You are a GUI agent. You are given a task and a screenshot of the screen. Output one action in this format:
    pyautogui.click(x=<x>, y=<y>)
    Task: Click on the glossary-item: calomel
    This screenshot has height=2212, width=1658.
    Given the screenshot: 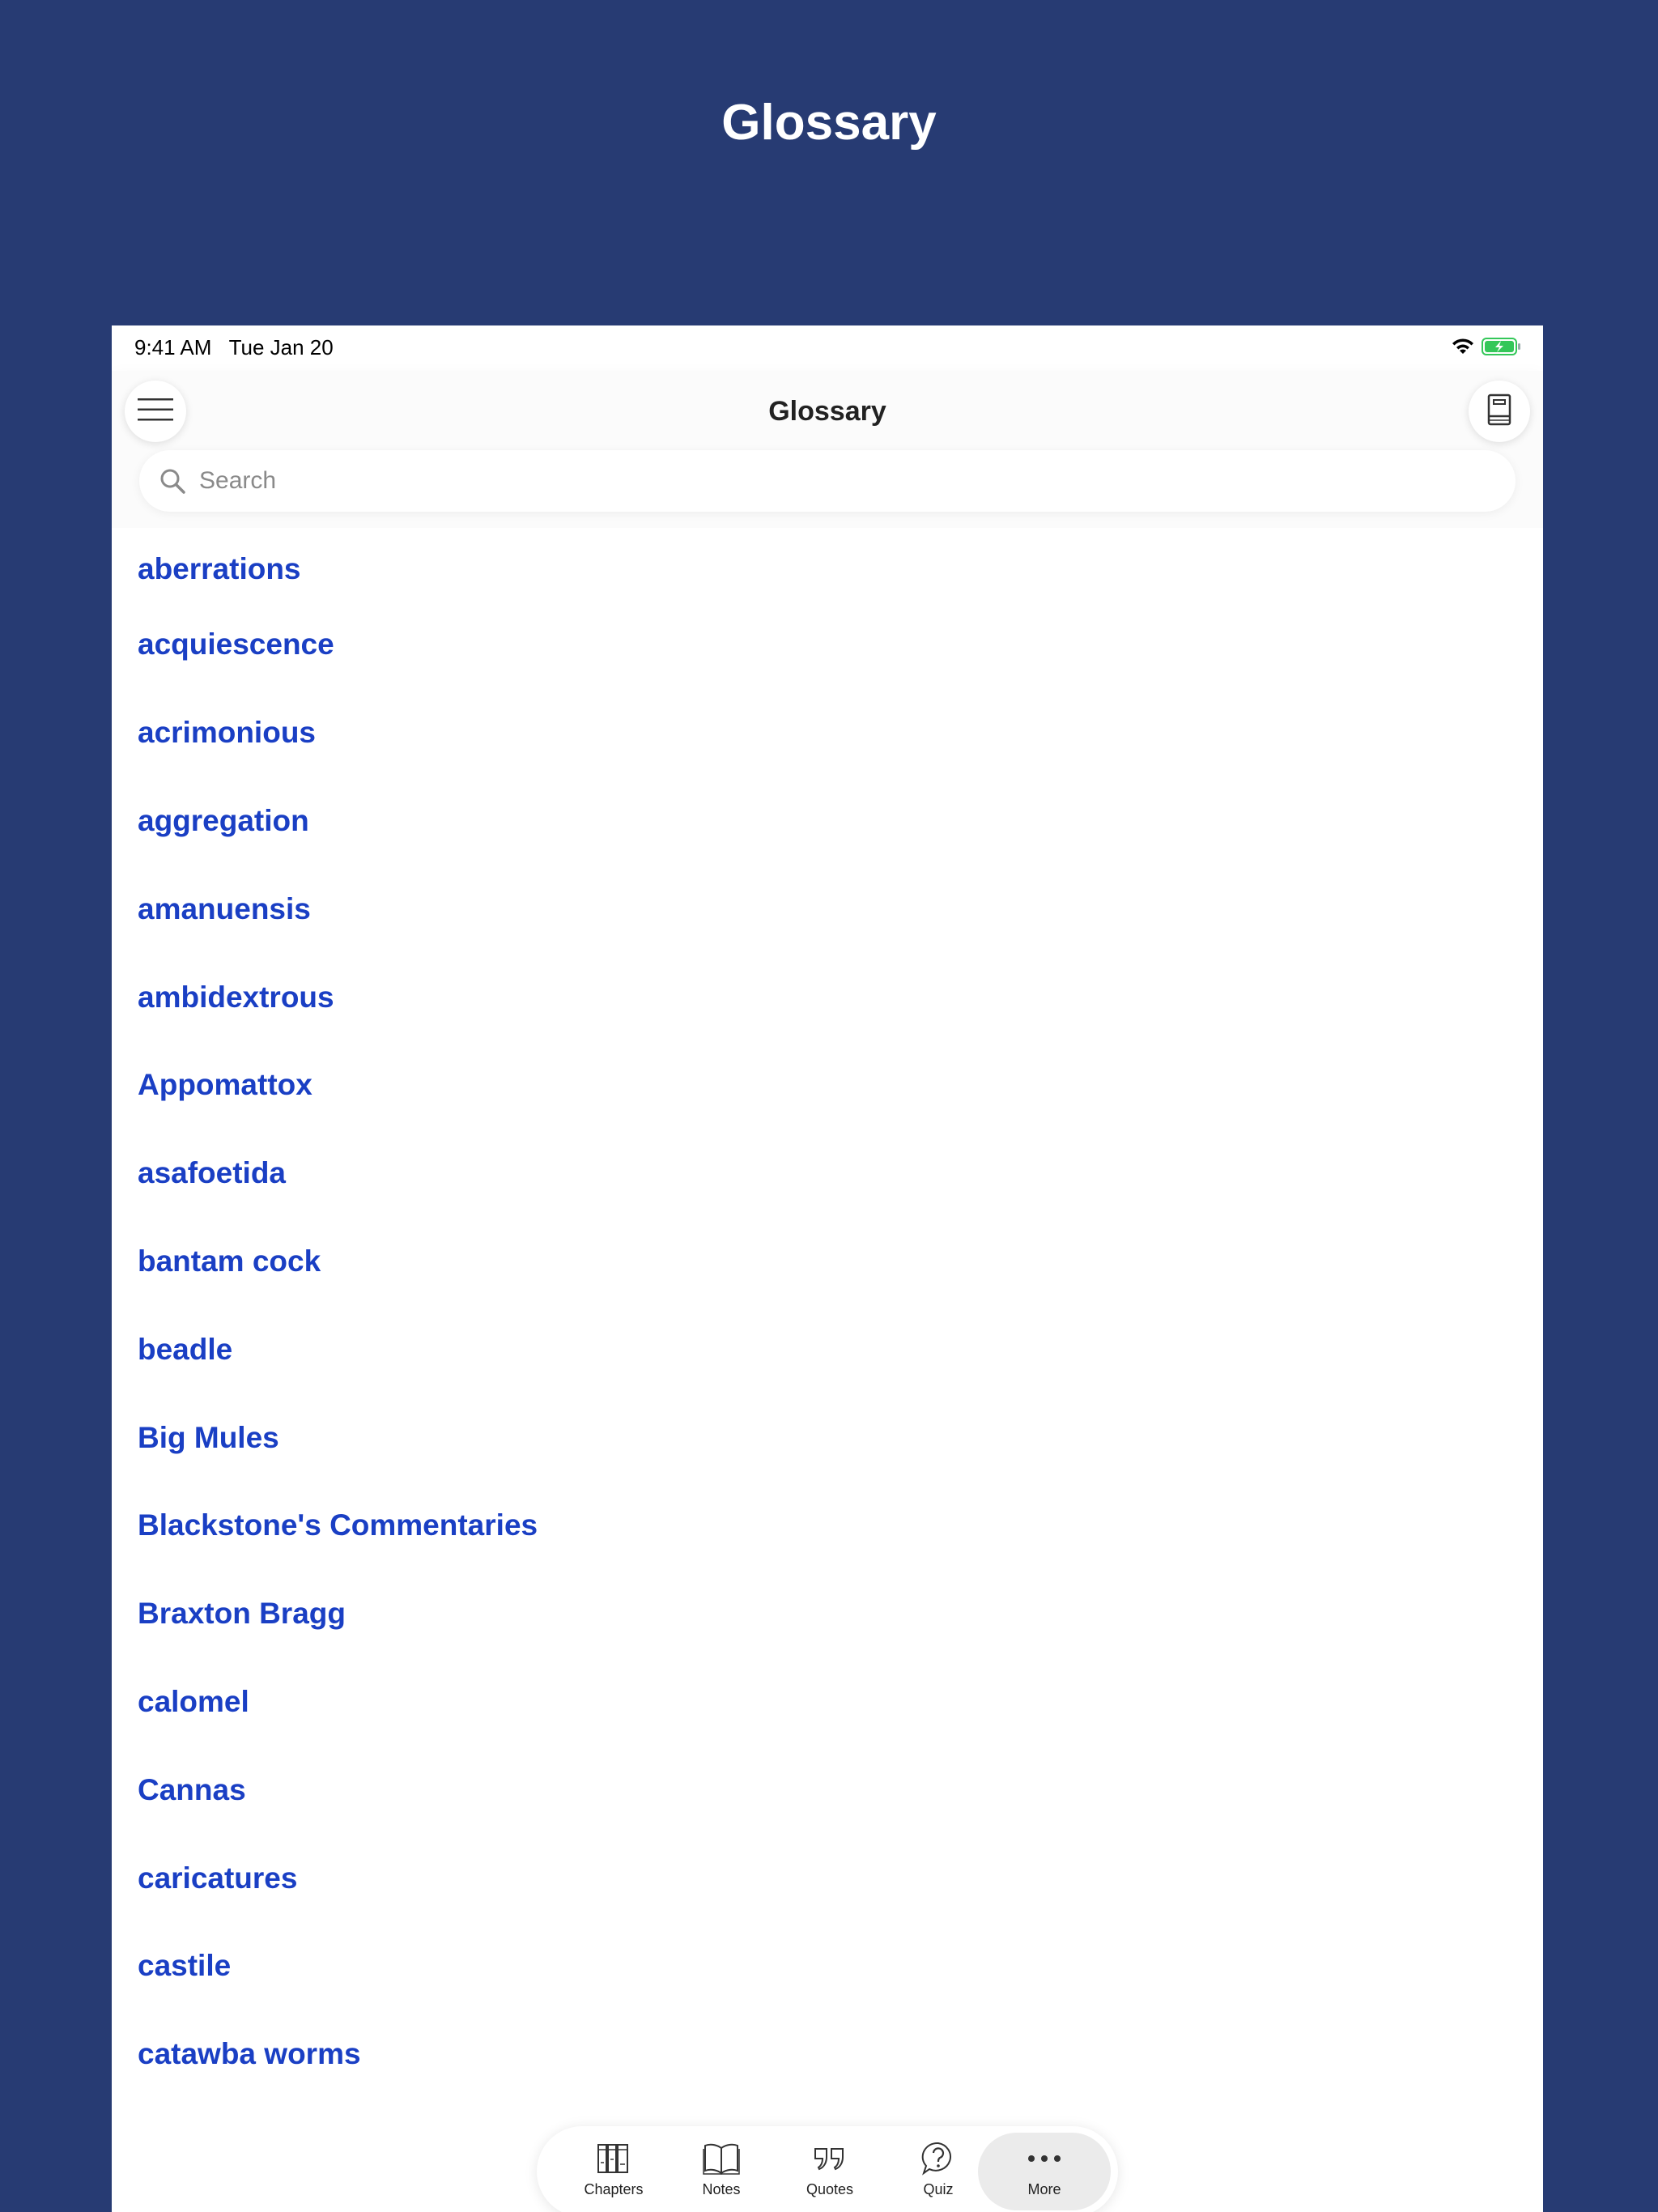 What is the action you would take?
    pyautogui.click(x=827, y=1702)
    